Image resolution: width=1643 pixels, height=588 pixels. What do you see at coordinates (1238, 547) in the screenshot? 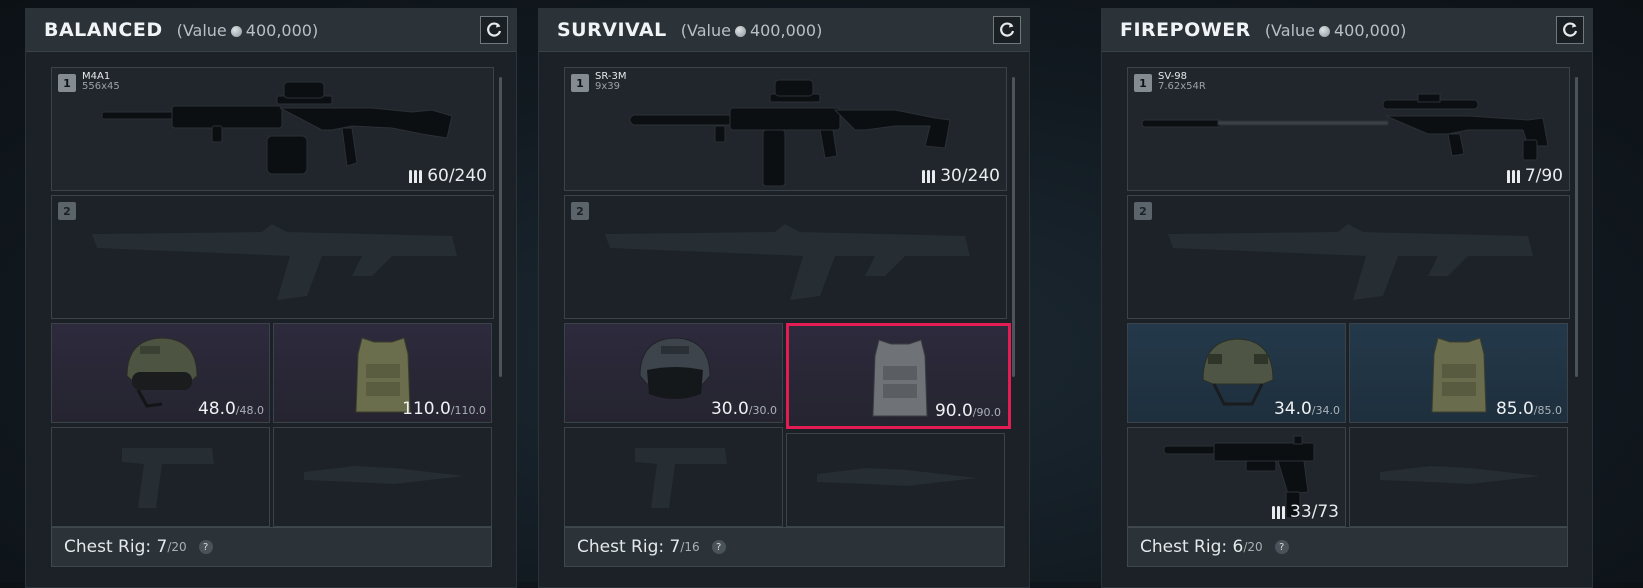
I see `chest-rig-used: 6` at bounding box center [1238, 547].